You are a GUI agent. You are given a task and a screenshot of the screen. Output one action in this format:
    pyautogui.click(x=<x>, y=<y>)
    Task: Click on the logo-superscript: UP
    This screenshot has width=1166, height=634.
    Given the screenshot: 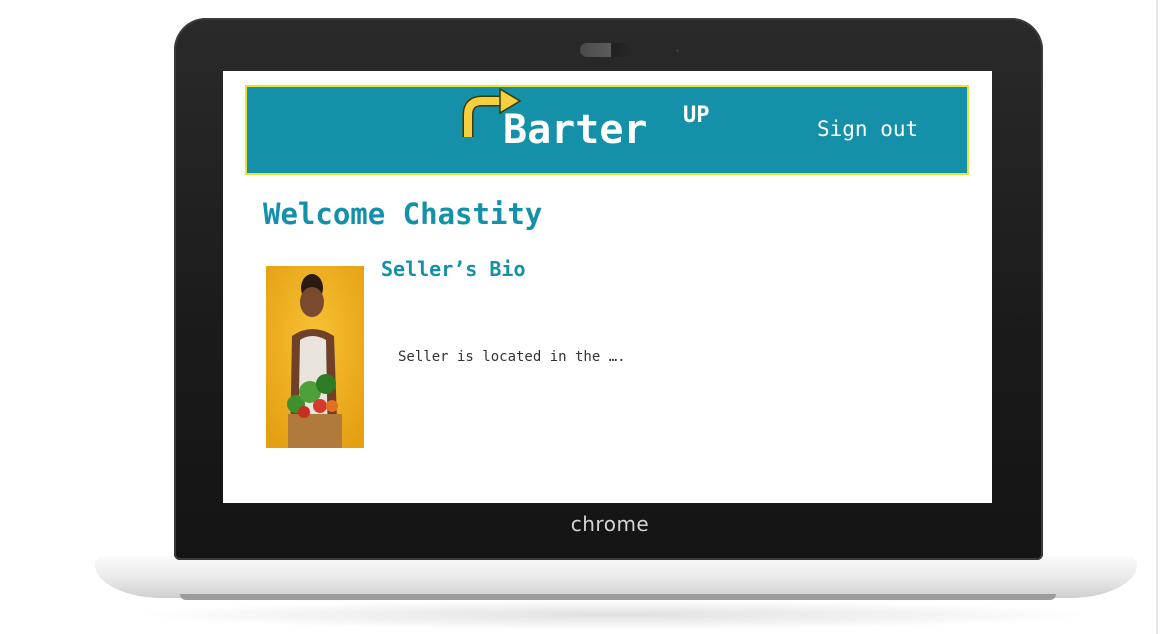 What is the action you would take?
    pyautogui.click(x=696, y=115)
    